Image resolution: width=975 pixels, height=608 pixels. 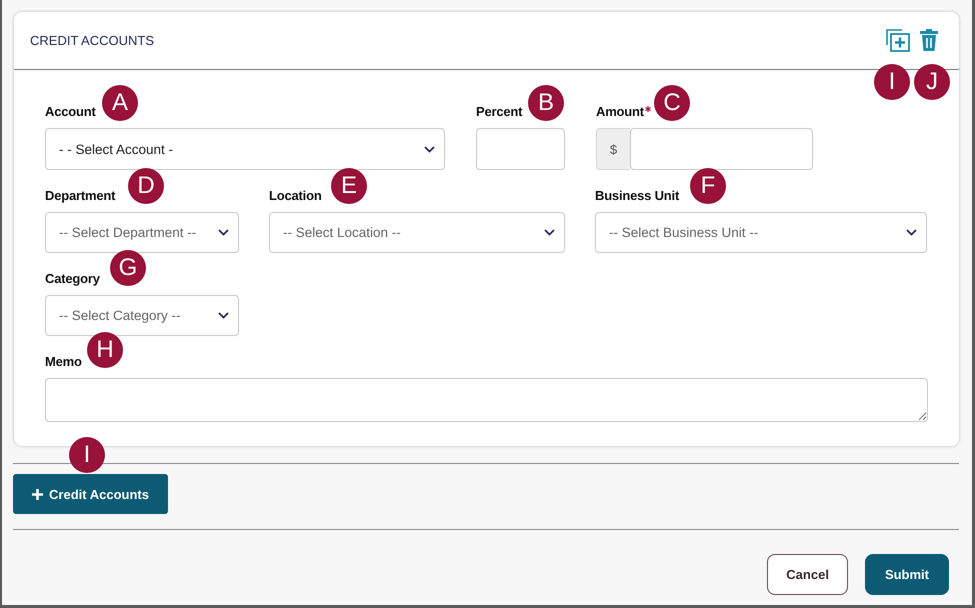 What do you see at coordinates (647, 109) in the screenshot?
I see `required-asterisk-icon` at bounding box center [647, 109].